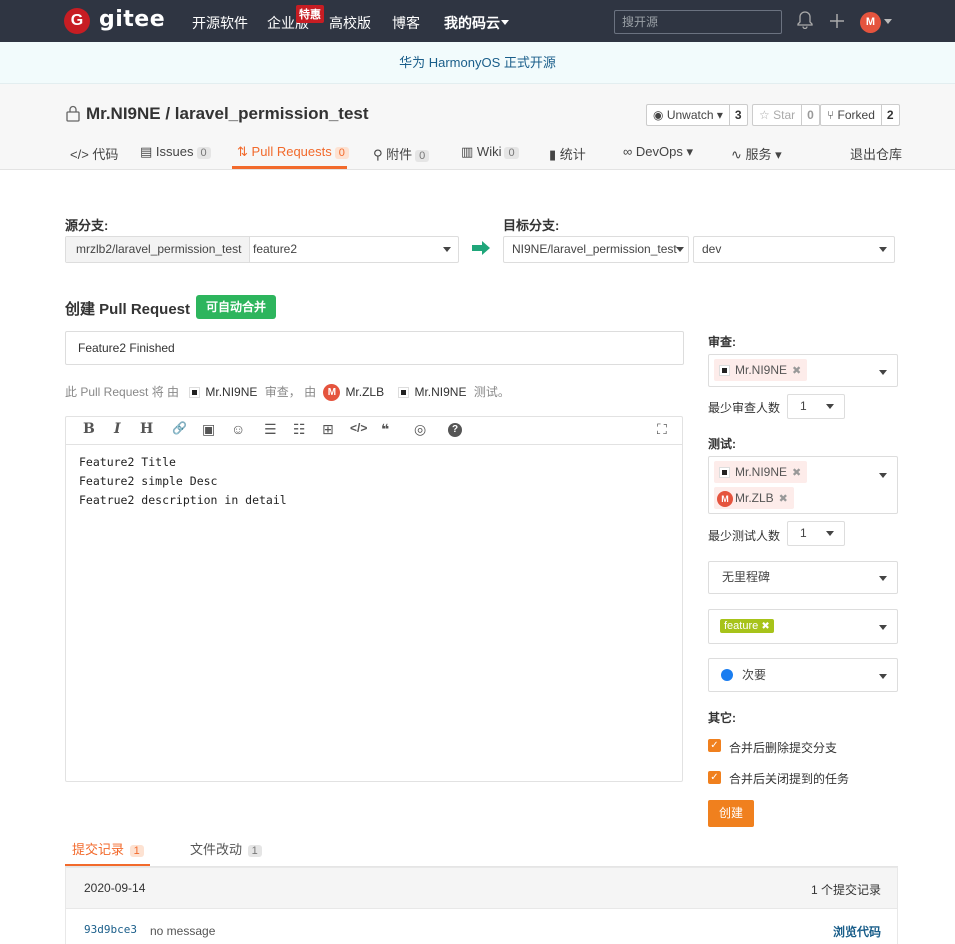 The height and width of the screenshot is (944, 955). What do you see at coordinates (226, 848) in the screenshot?
I see `tab-file-changes: 文件改动 1` at bounding box center [226, 848].